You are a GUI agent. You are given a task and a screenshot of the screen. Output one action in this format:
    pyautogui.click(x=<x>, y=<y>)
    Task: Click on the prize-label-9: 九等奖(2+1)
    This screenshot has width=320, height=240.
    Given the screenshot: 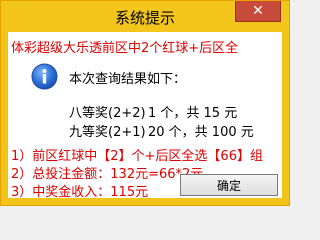 What is the action you would take?
    pyautogui.click(x=107, y=132)
    